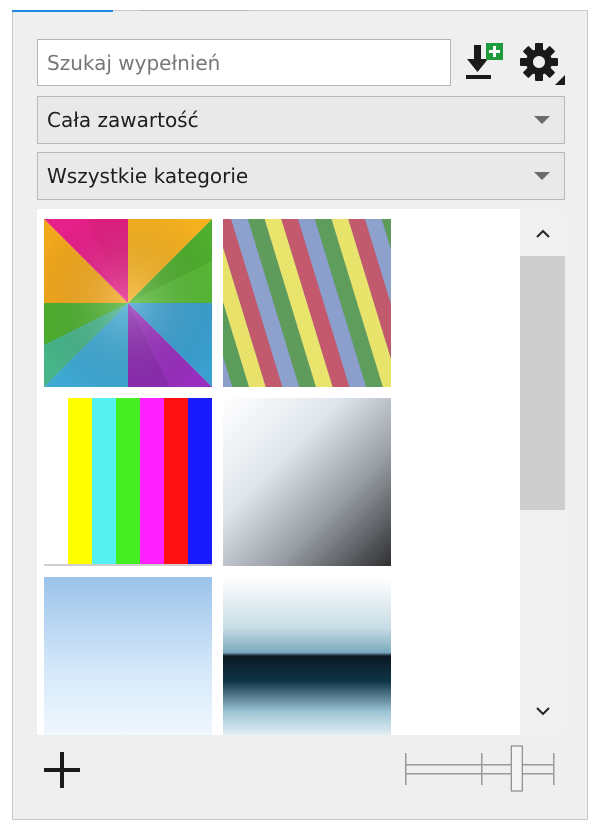 The height and width of the screenshot is (830, 600). Describe the element at coordinates (128, 482) in the screenshot. I see `fill-tile-color-bars` at that location.